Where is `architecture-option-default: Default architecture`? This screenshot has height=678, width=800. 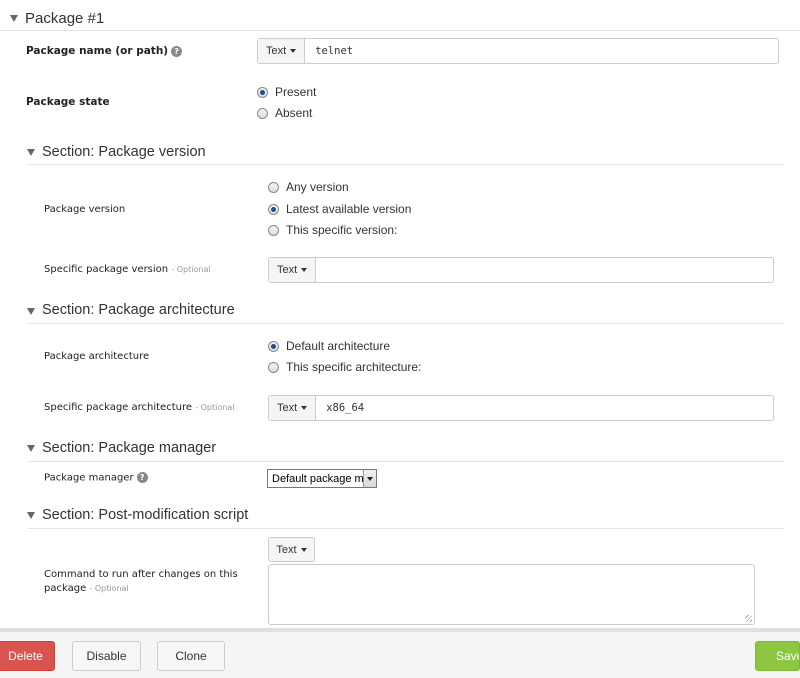
architecture-option-default: Default architecture is located at coordinates (329, 346).